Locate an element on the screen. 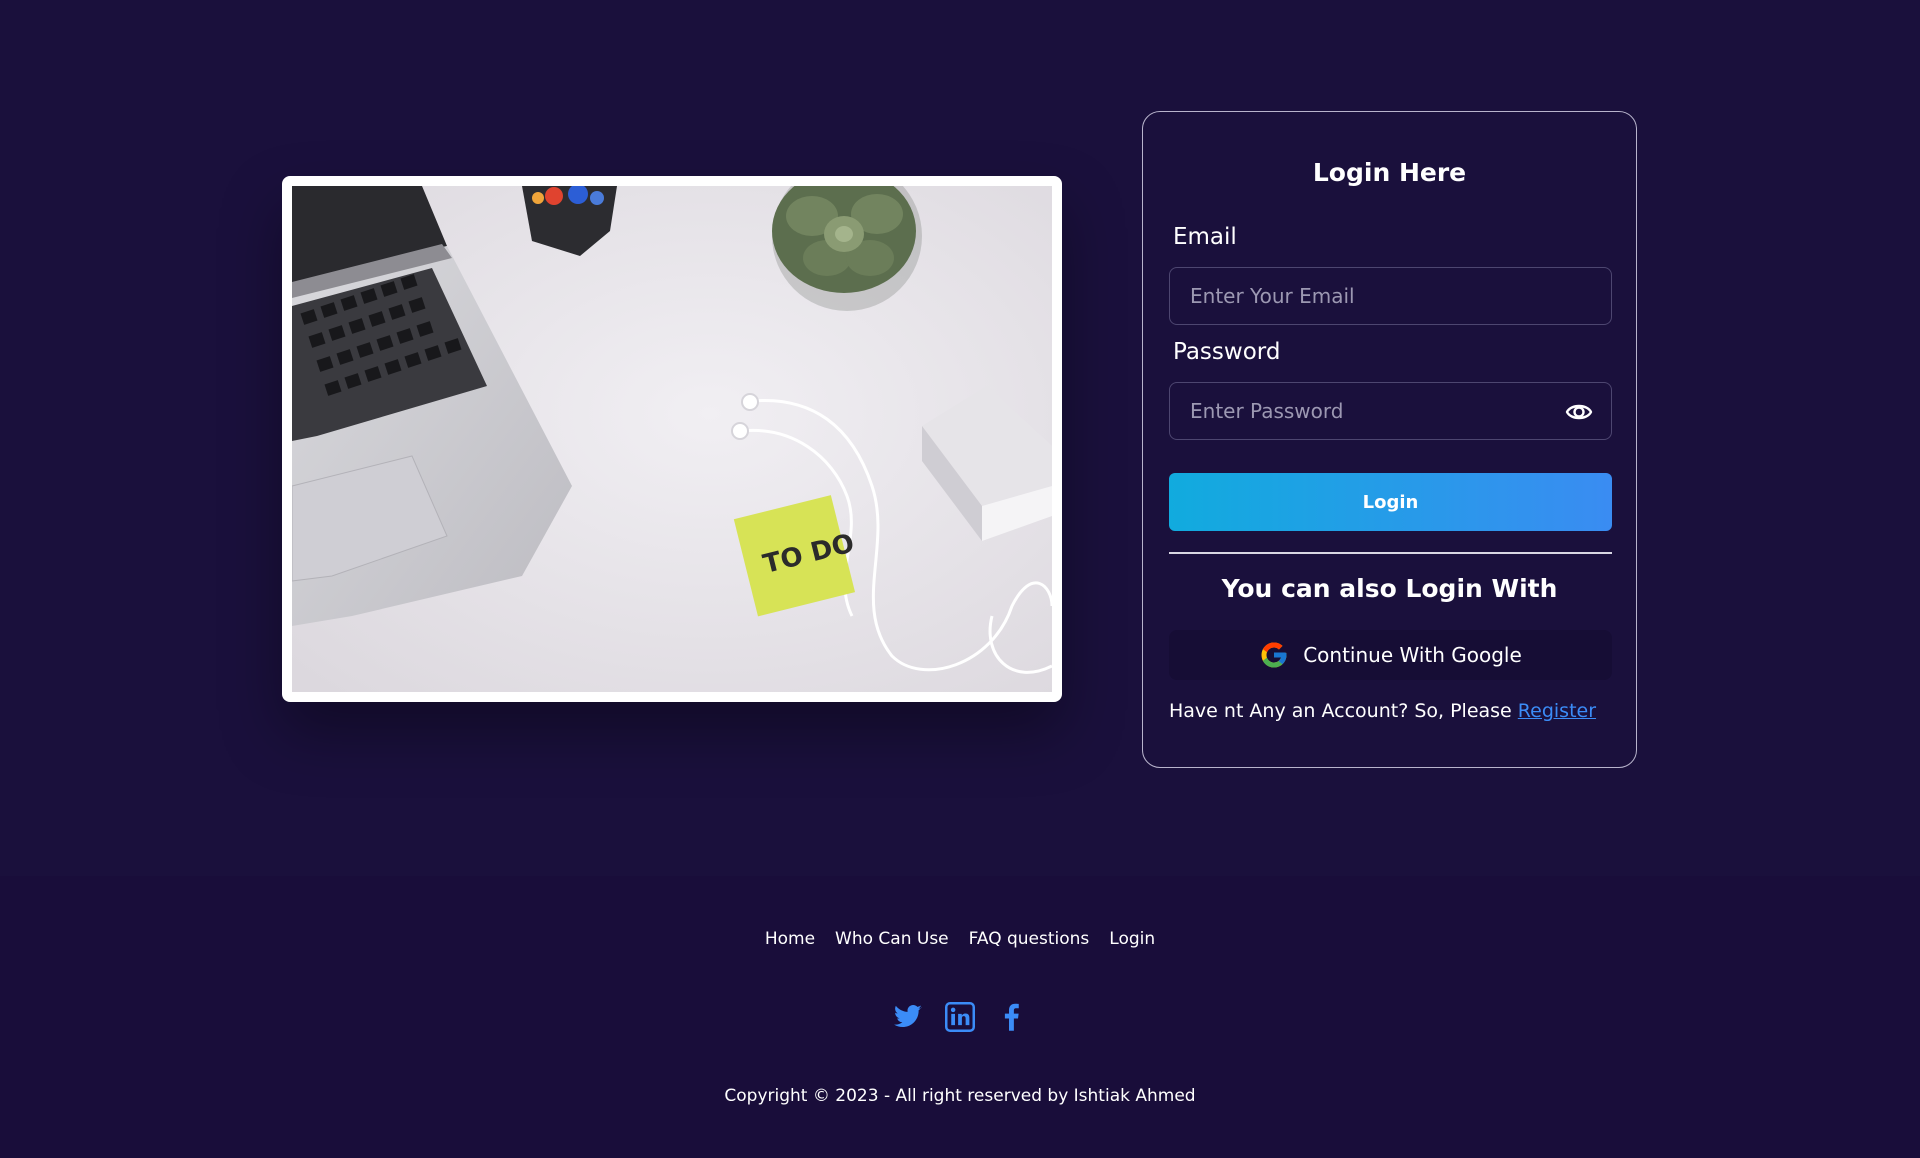 This screenshot has width=1920, height=1158. footer-link-login: Login is located at coordinates (1132, 939).